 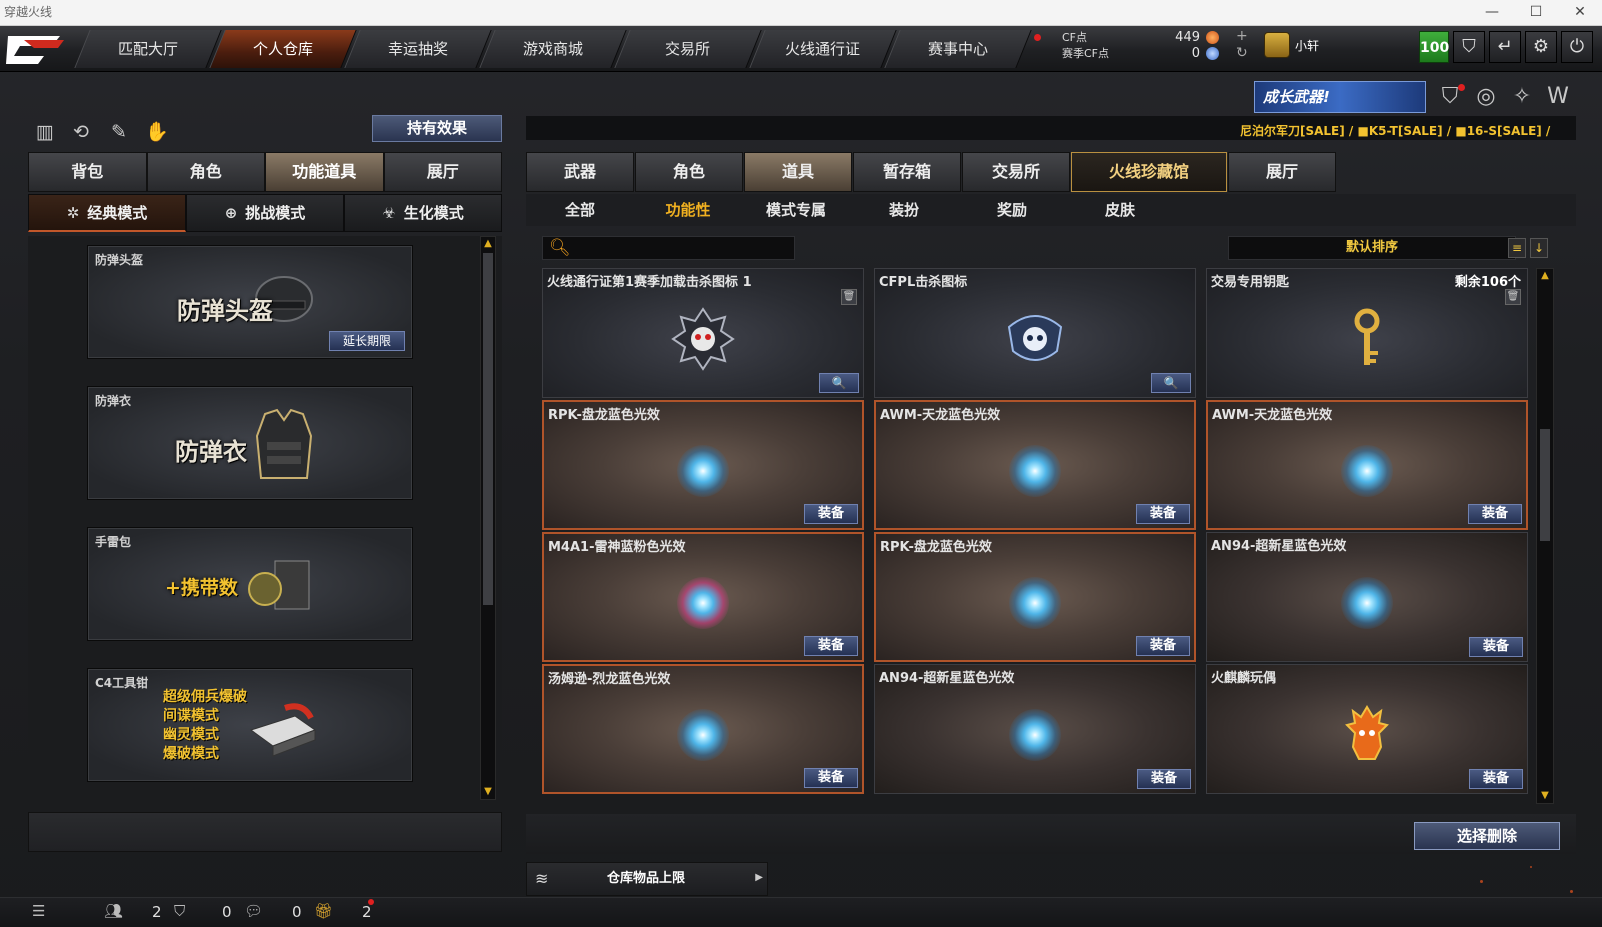 I want to click on tab-backpack: 背包, so click(x=87, y=172).